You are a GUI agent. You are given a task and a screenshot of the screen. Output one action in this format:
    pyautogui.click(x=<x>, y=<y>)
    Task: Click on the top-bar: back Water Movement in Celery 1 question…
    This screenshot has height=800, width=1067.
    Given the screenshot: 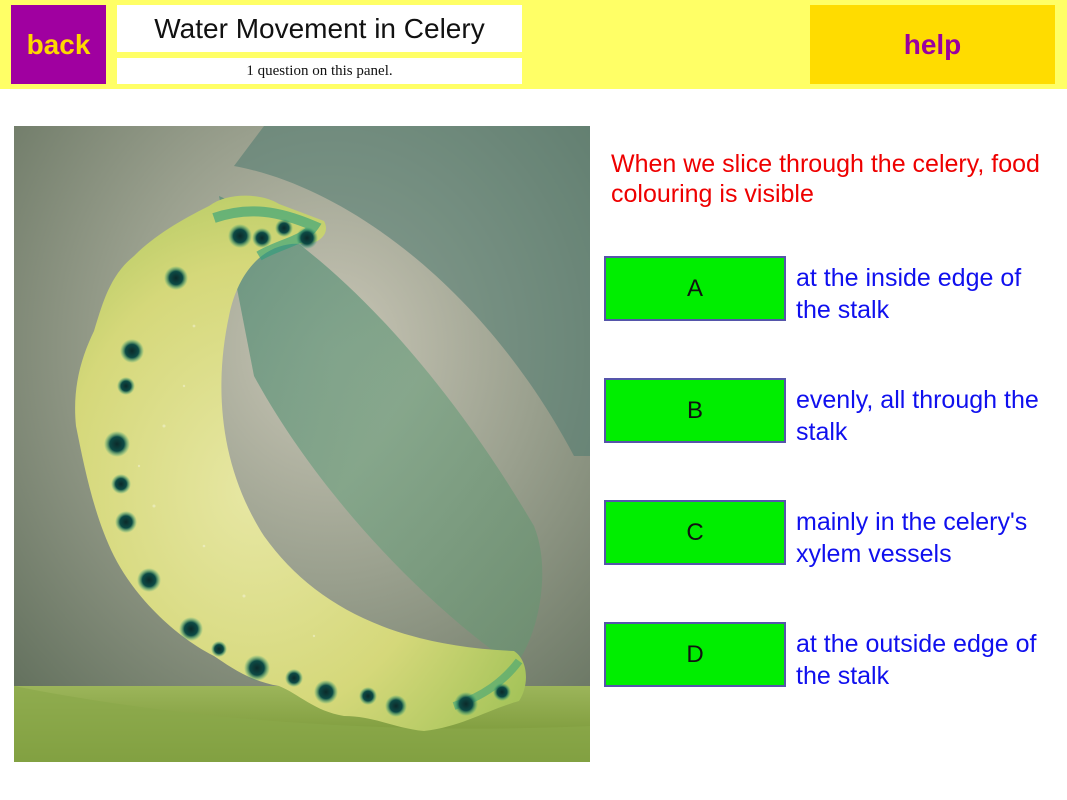 What is the action you would take?
    pyautogui.click(x=533, y=44)
    